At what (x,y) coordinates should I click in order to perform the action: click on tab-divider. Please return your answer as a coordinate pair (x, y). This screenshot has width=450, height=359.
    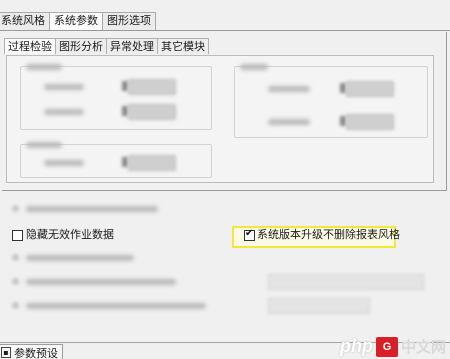
    Looking at the image, I should click on (225, 30).